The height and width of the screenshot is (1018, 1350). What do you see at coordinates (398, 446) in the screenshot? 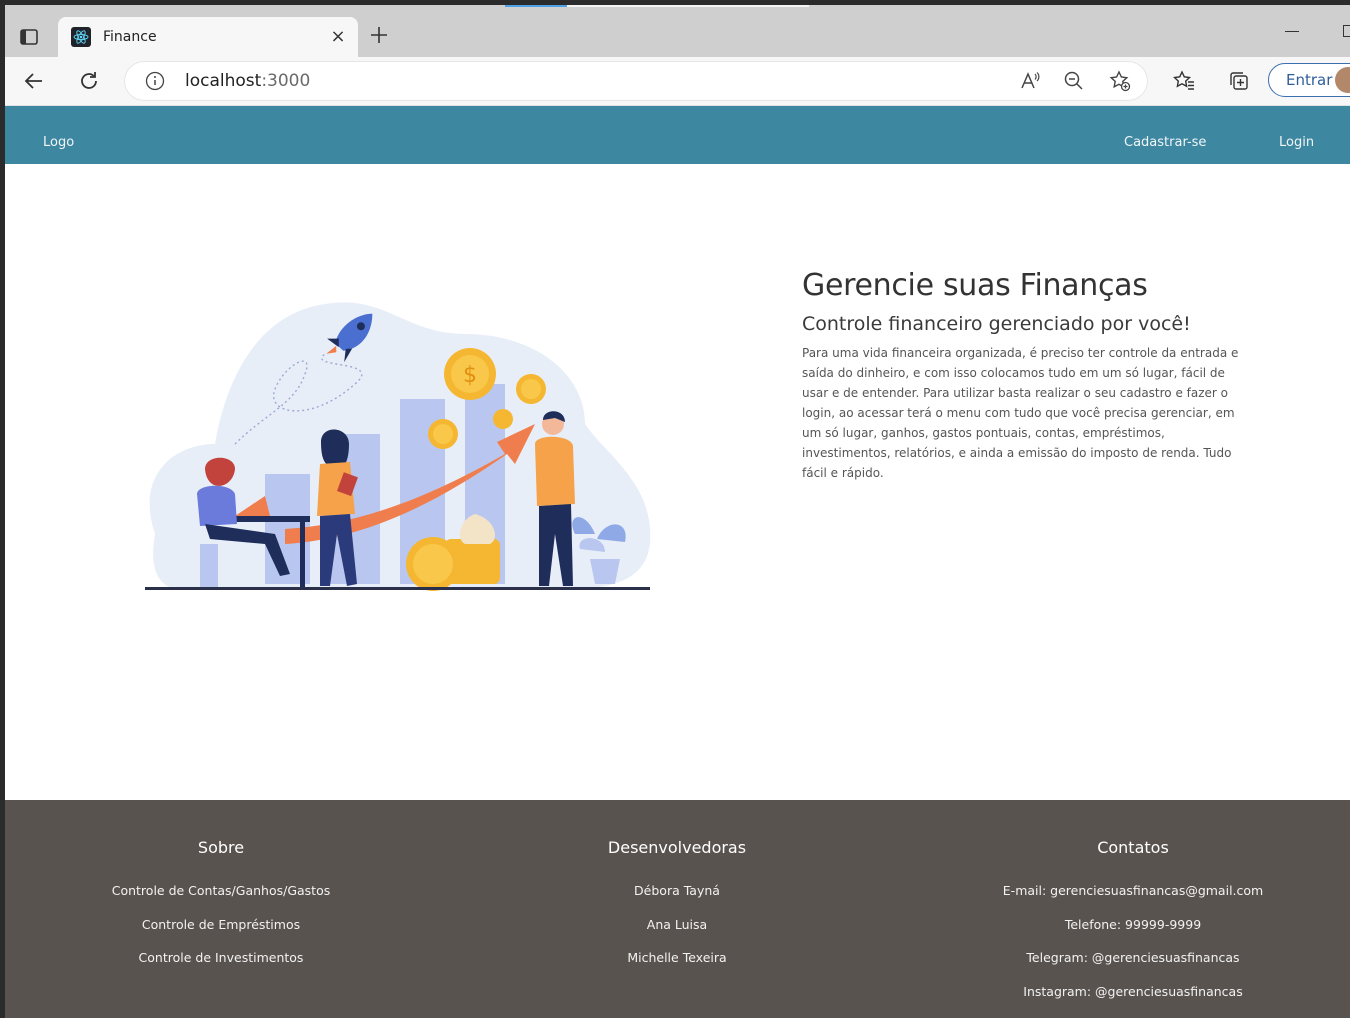
I see `finance-illustration: $` at bounding box center [398, 446].